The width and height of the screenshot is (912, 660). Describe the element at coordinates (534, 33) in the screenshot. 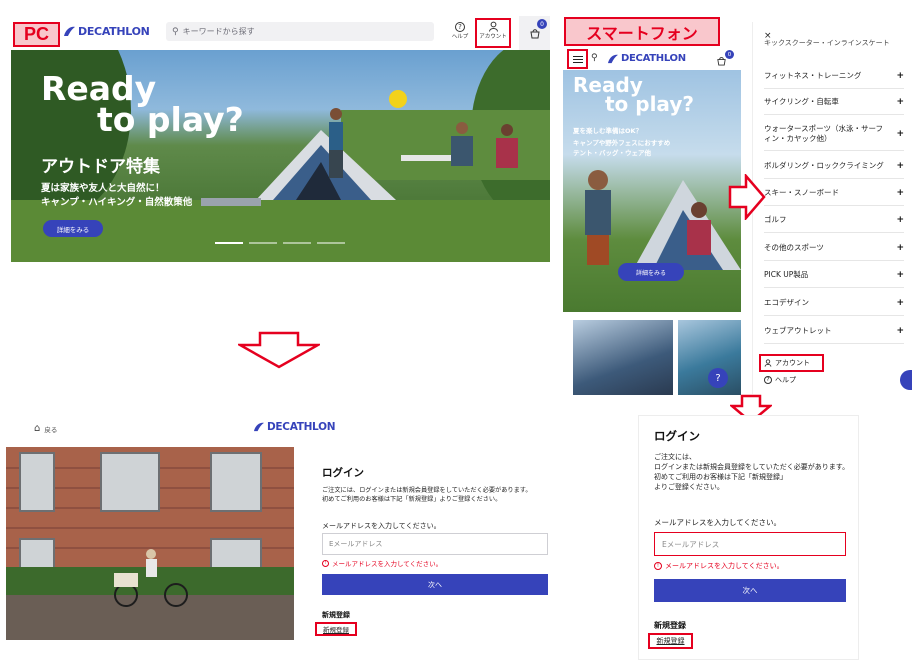

I see `pc-cart-button: 0` at that location.